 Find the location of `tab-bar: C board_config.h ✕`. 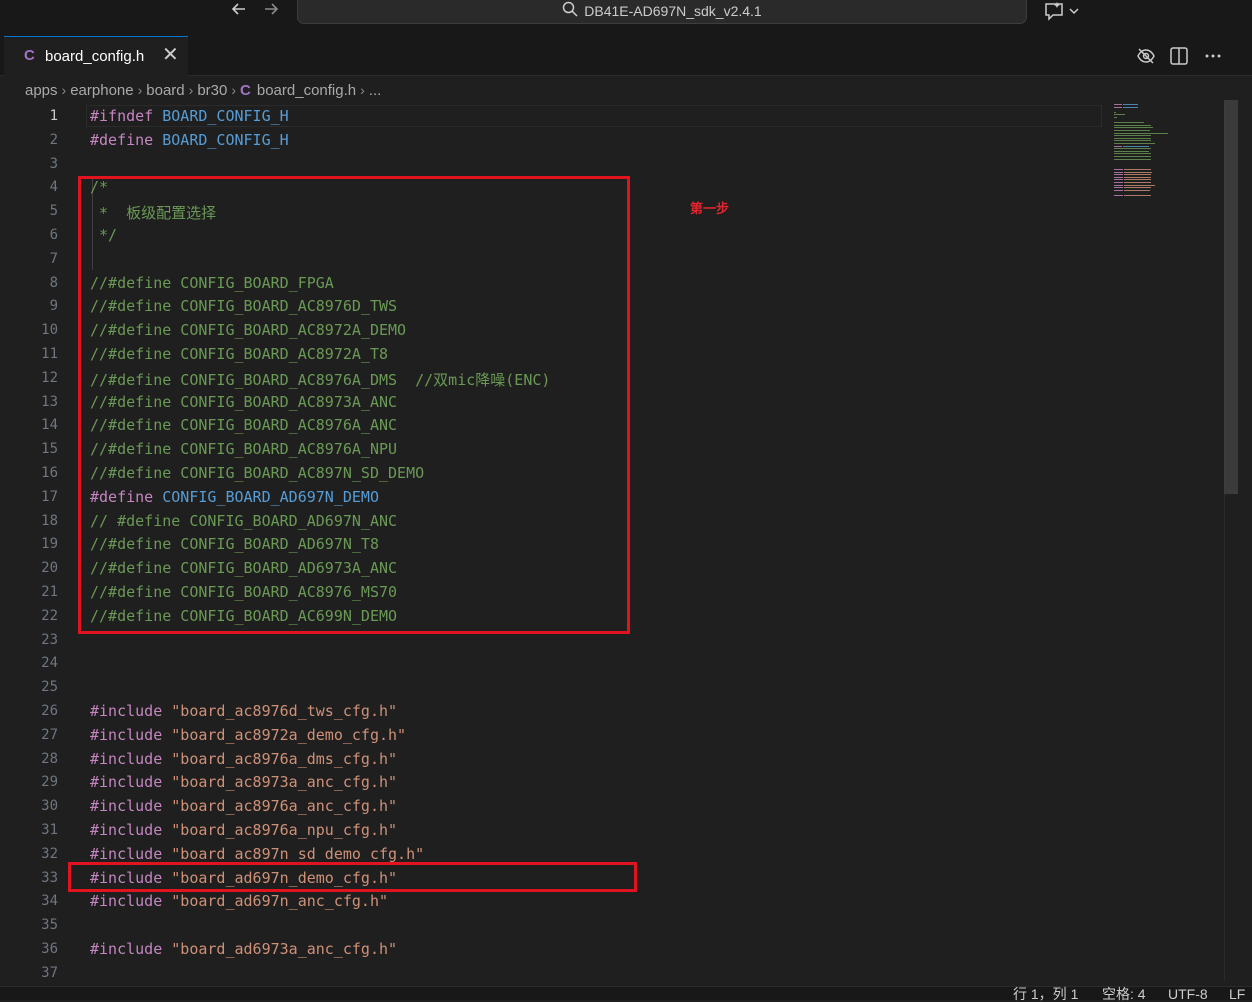

tab-bar: C board_config.h ✕ is located at coordinates (626, 54).